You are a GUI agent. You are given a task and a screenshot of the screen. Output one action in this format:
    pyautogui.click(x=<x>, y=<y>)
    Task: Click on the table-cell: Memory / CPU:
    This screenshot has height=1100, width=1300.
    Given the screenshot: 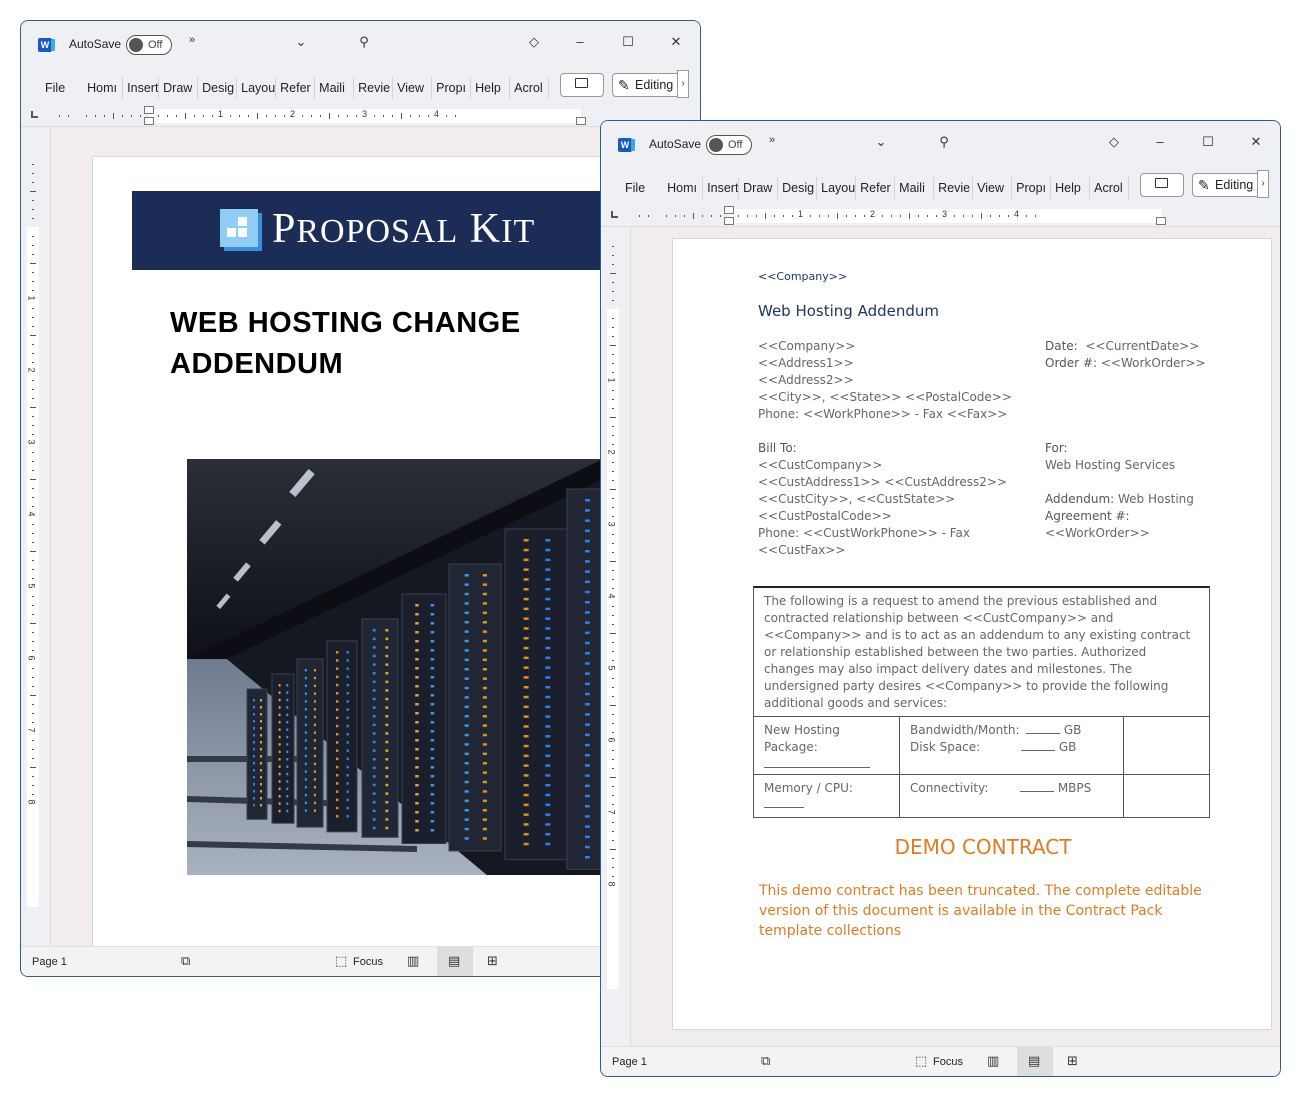 What is the action you would take?
    pyautogui.click(x=827, y=796)
    